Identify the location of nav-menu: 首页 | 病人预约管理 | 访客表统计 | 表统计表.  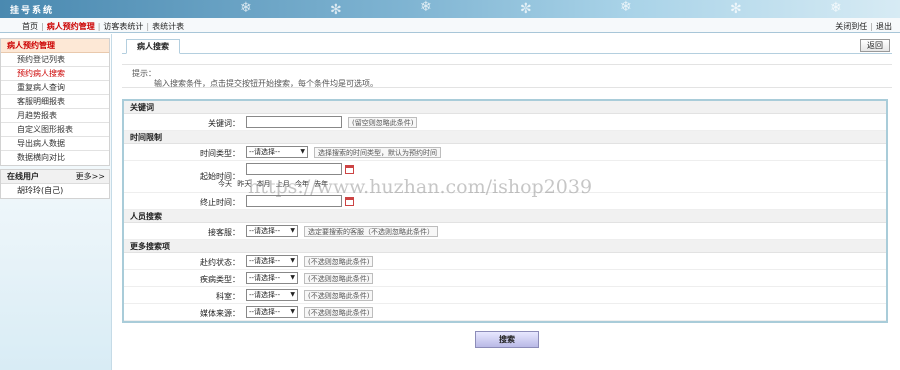
(103, 26).